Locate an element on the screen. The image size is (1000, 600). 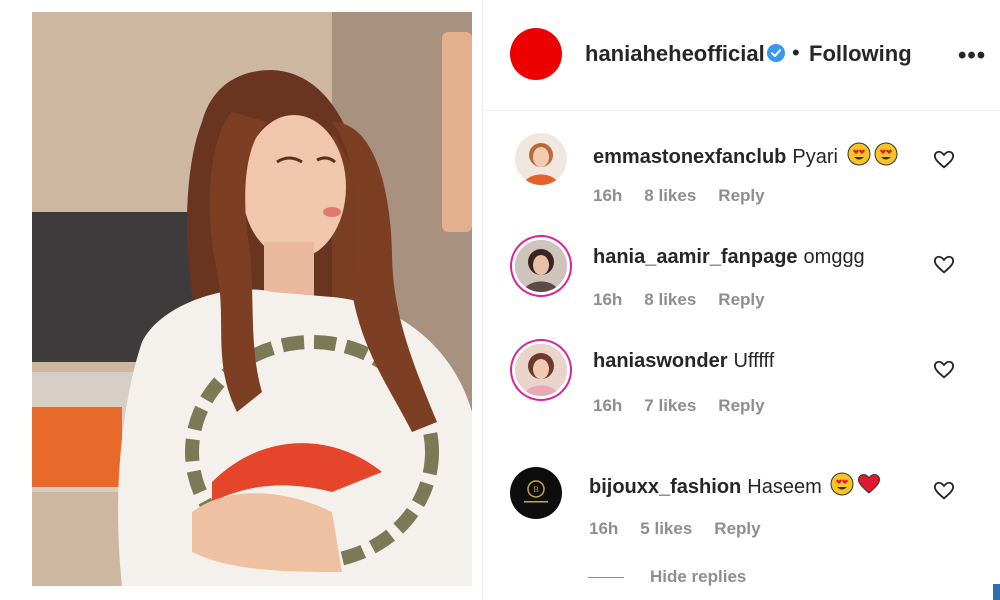
commenter-avatar: B is located at coordinates (536, 493).